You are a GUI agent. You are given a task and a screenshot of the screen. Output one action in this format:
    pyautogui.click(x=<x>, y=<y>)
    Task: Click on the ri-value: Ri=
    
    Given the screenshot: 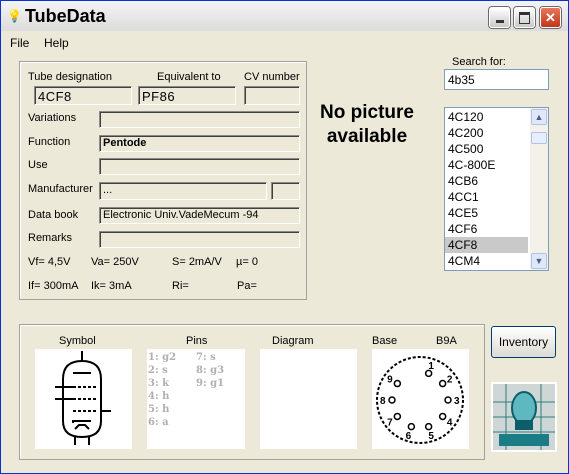 What is the action you would take?
    pyautogui.click(x=180, y=286)
    